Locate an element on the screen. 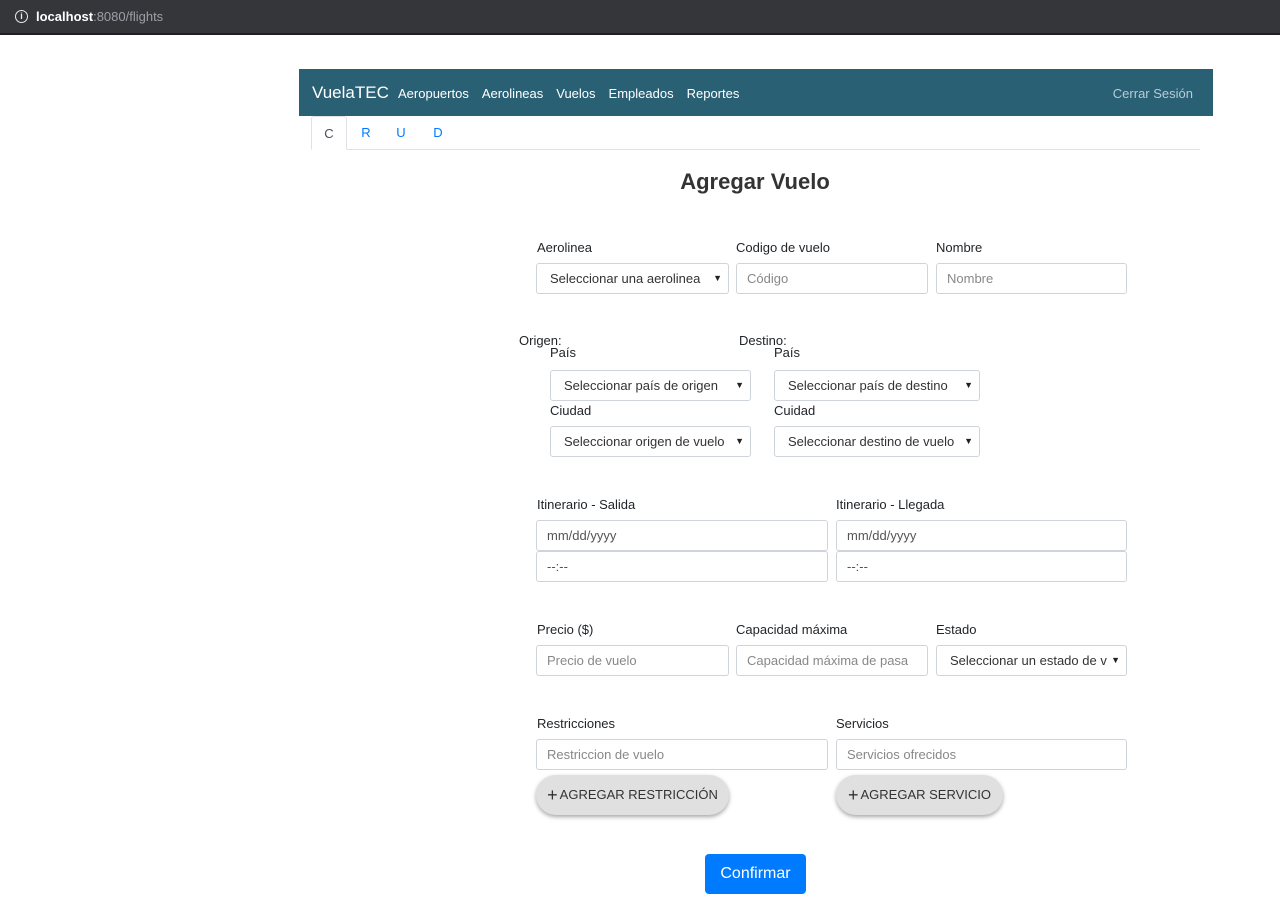 Image resolution: width=1280 pixels, height=922 pixels. crud-tabs: C R U D is located at coordinates (755, 133).